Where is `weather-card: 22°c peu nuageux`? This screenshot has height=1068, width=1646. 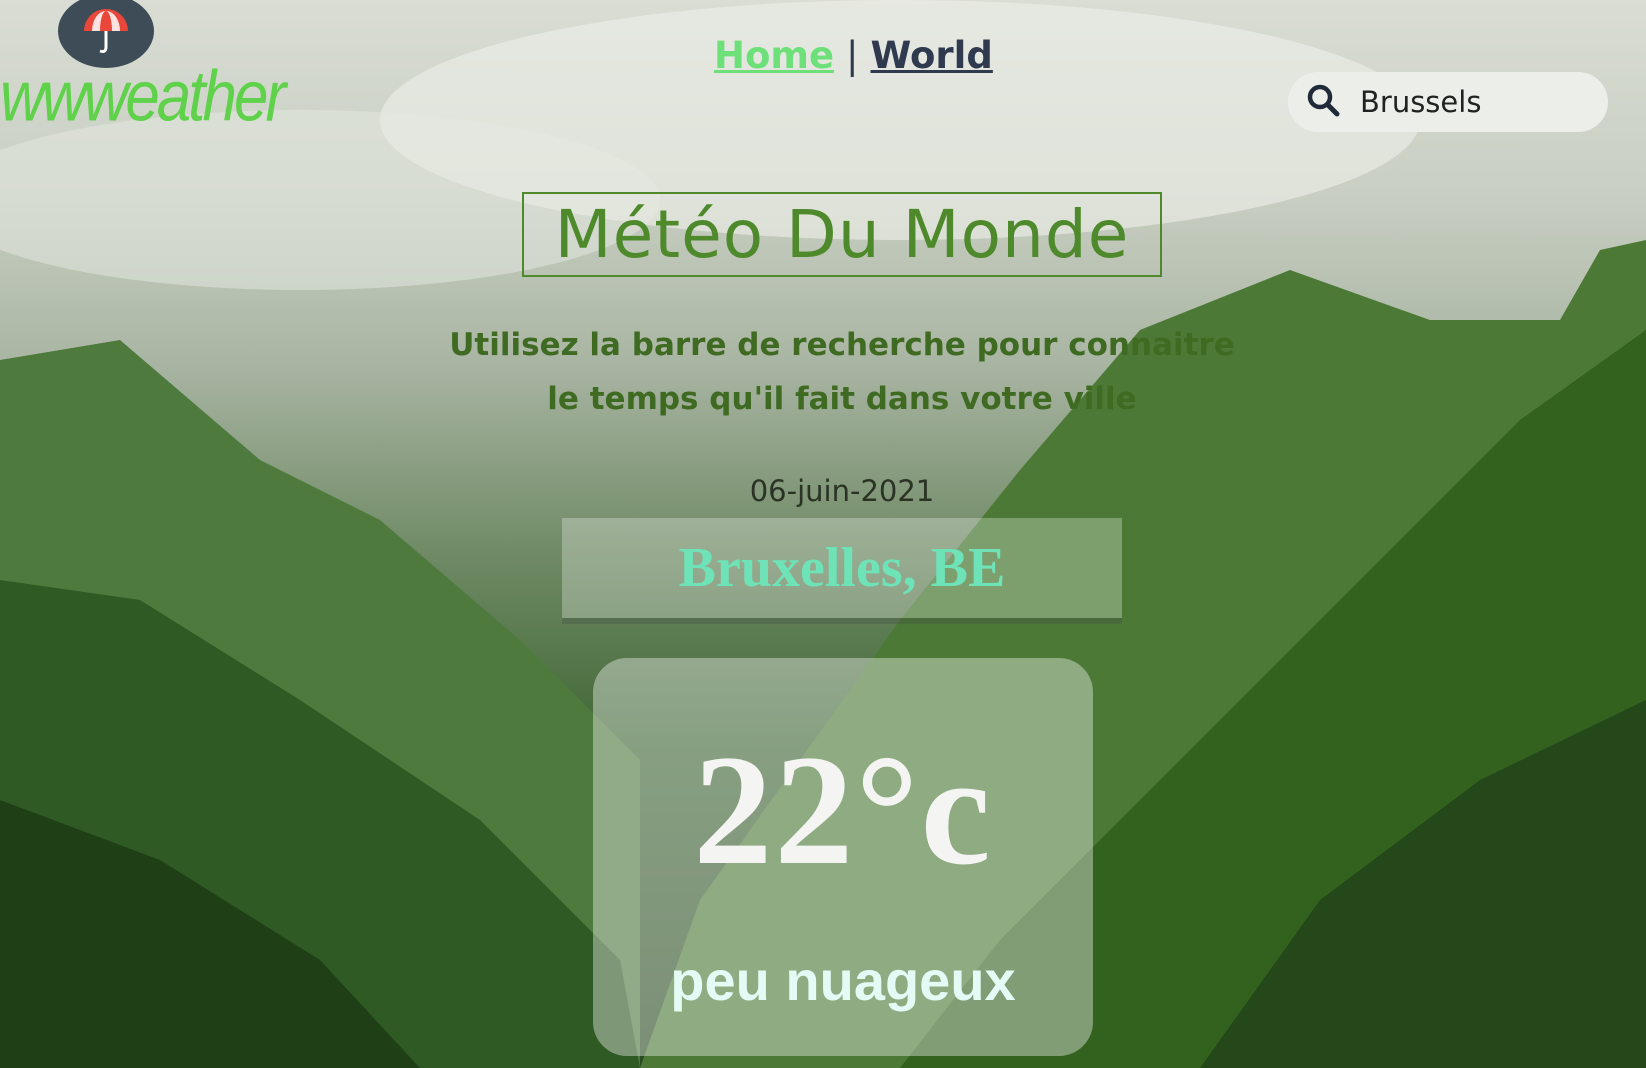 weather-card: 22°c peu nuageux is located at coordinates (843, 857).